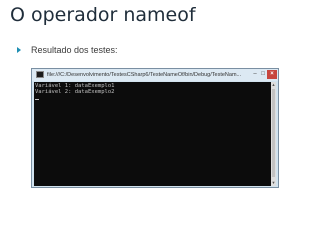 This screenshot has width=320, height=240. I want to click on slide-title: O operador nameof, so click(103, 15).